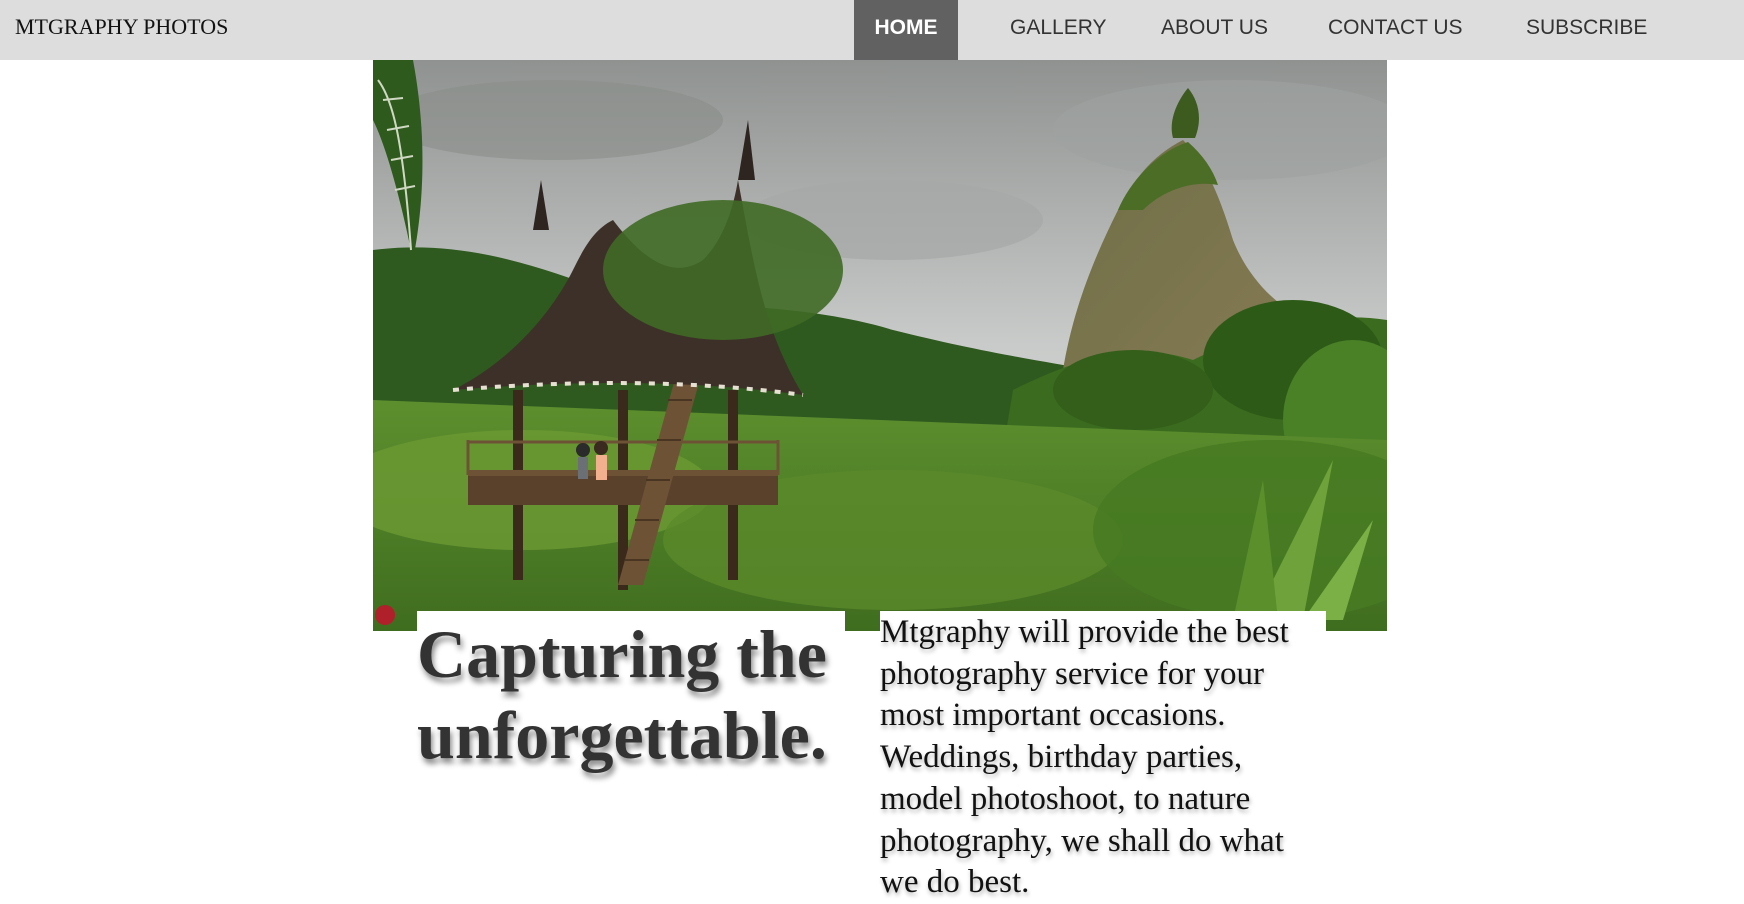 This screenshot has width=1744, height=904. I want to click on nav-subscribe-link: SUBSCRIBE, so click(1586, 30).